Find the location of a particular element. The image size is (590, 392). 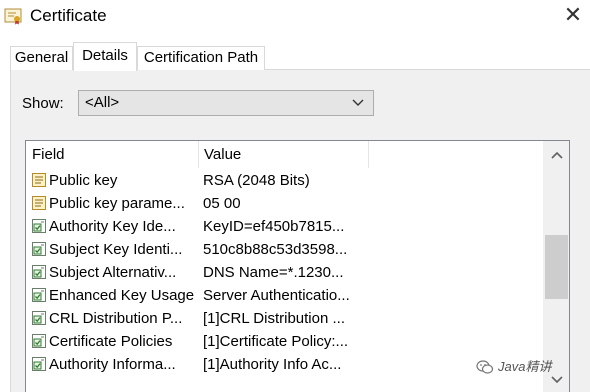

list-row: Public key RSA (2048 Bits) is located at coordinates (285, 180).